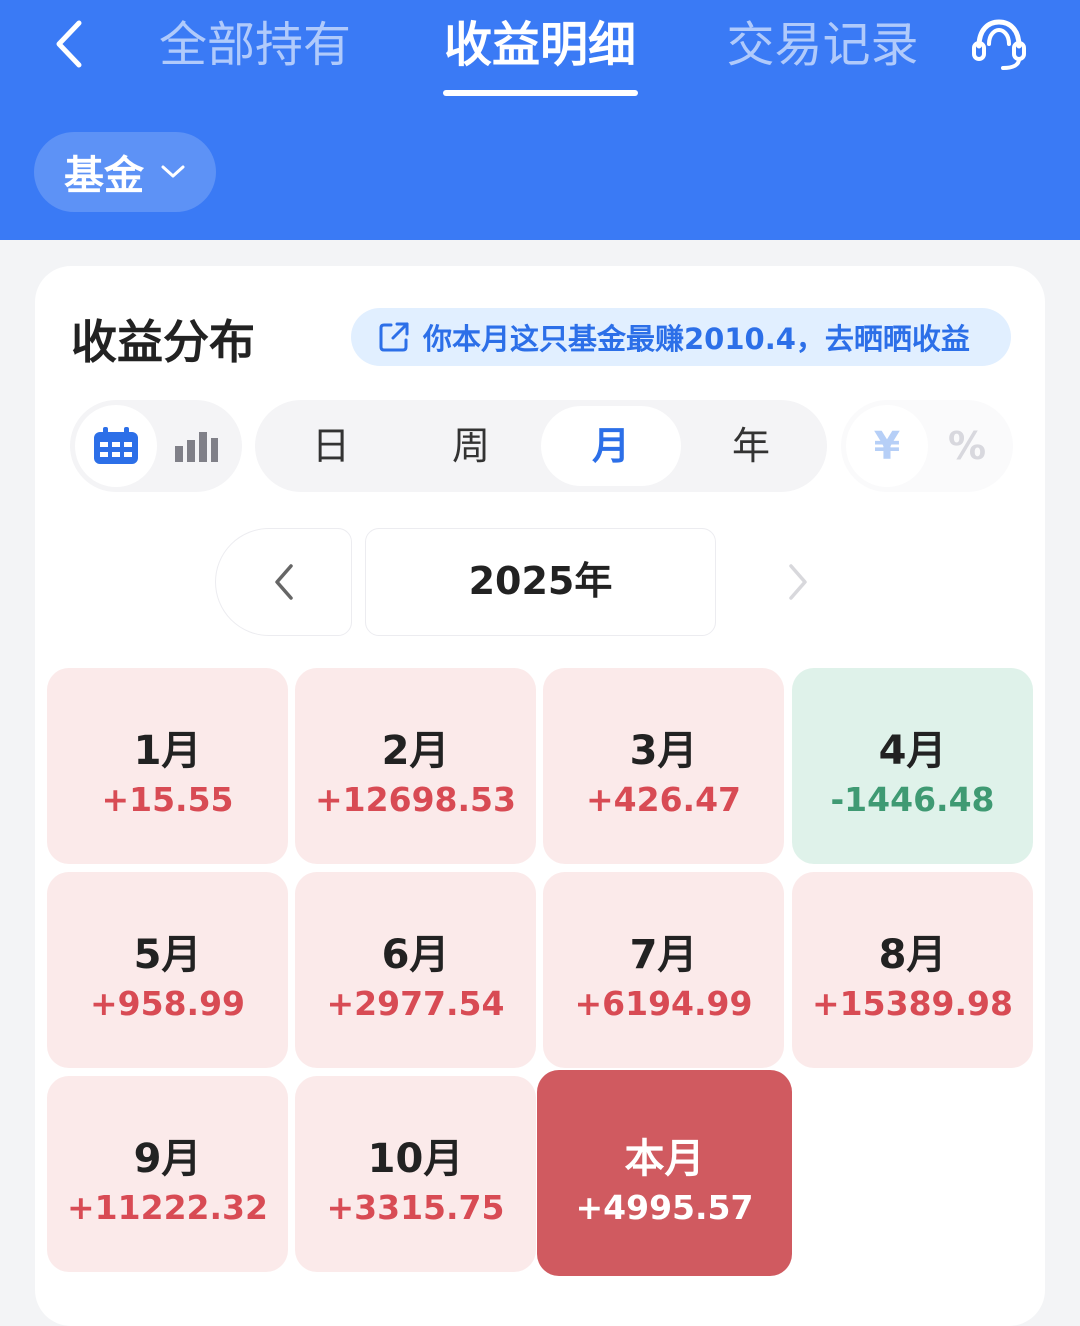  What do you see at coordinates (540, 45) in the screenshot?
I see `tab-earnings-detail: 收益明细` at bounding box center [540, 45].